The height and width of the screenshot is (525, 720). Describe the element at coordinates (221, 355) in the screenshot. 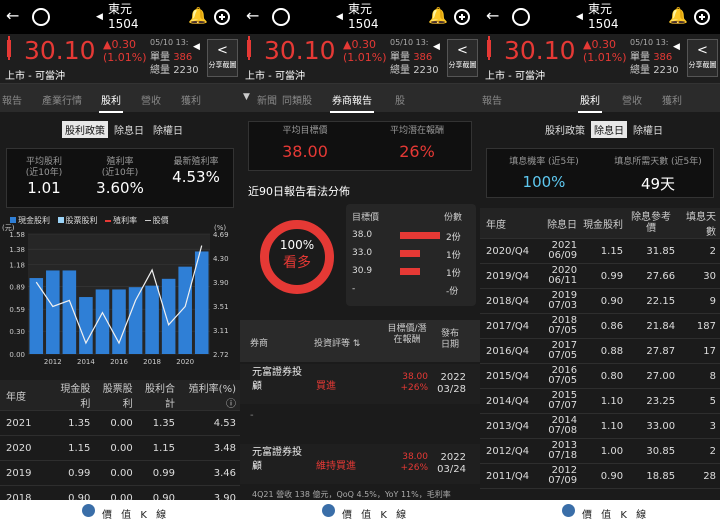

I see `y-tick-label-right: 2.72` at that location.